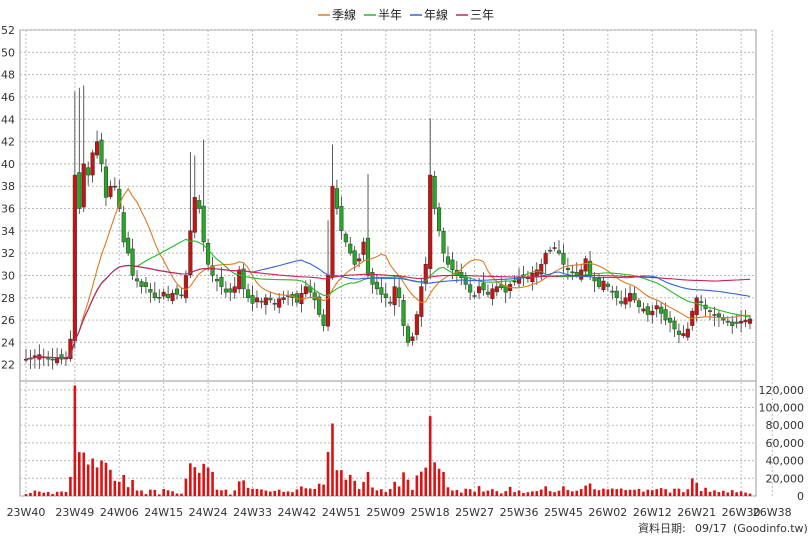  Describe the element at coordinates (8, 164) in the screenshot. I see `price-tick-label: 40` at that location.